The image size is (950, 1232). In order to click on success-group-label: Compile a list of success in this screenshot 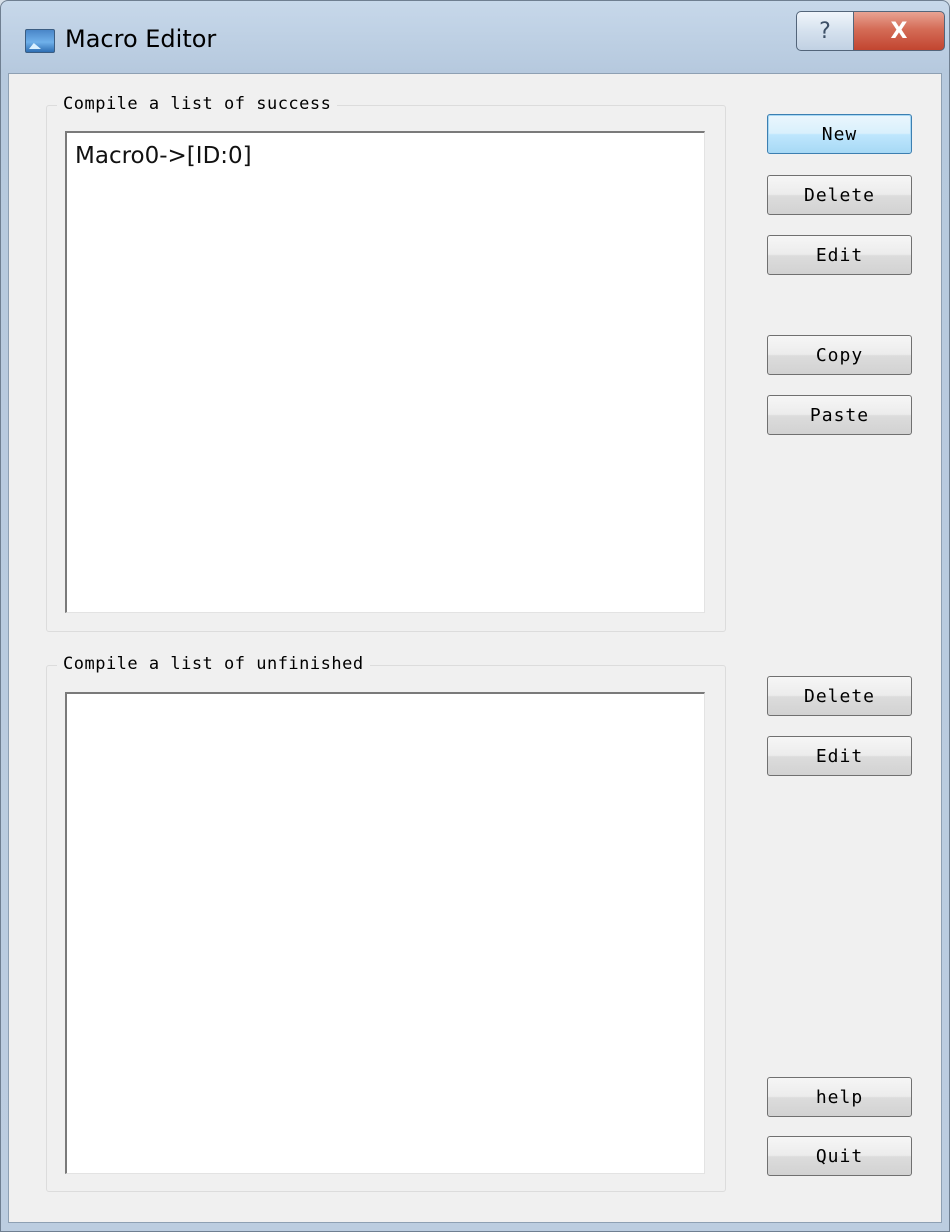, I will do `click(197, 104)`.